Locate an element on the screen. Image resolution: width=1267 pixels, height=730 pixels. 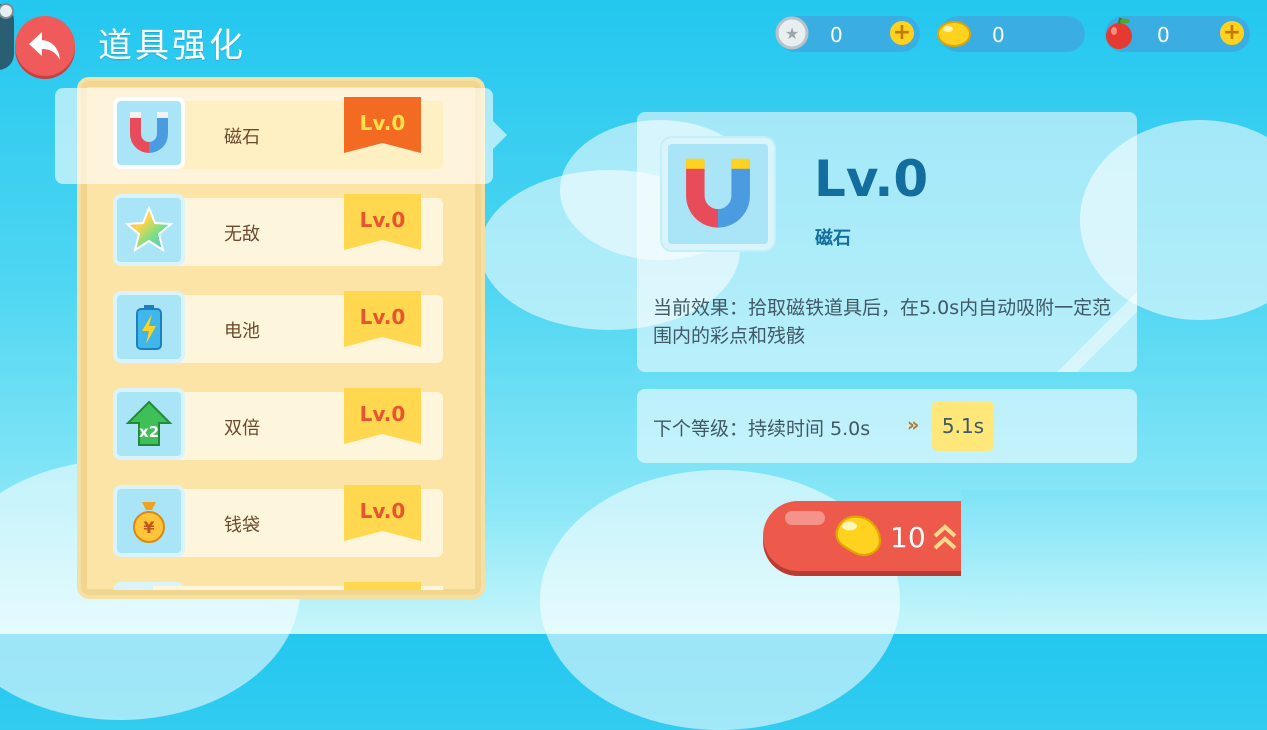
jellybean-bar: 0 is located at coordinates (1011, 34).